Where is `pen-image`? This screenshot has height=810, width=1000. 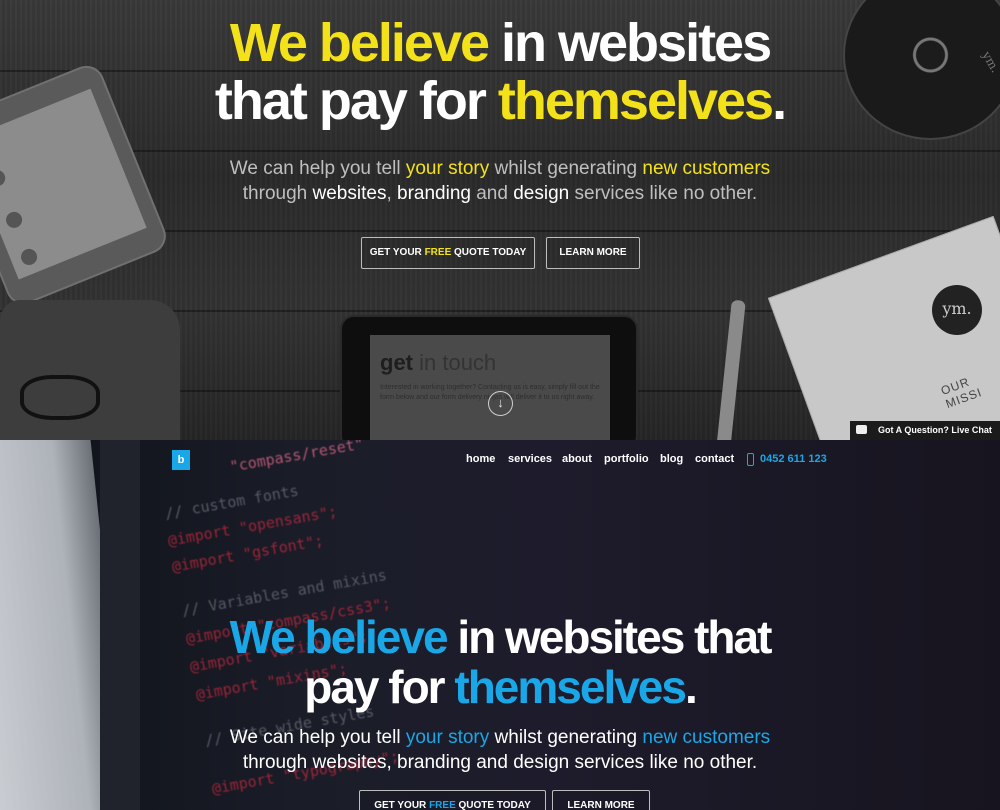 pen-image is located at coordinates (731, 369).